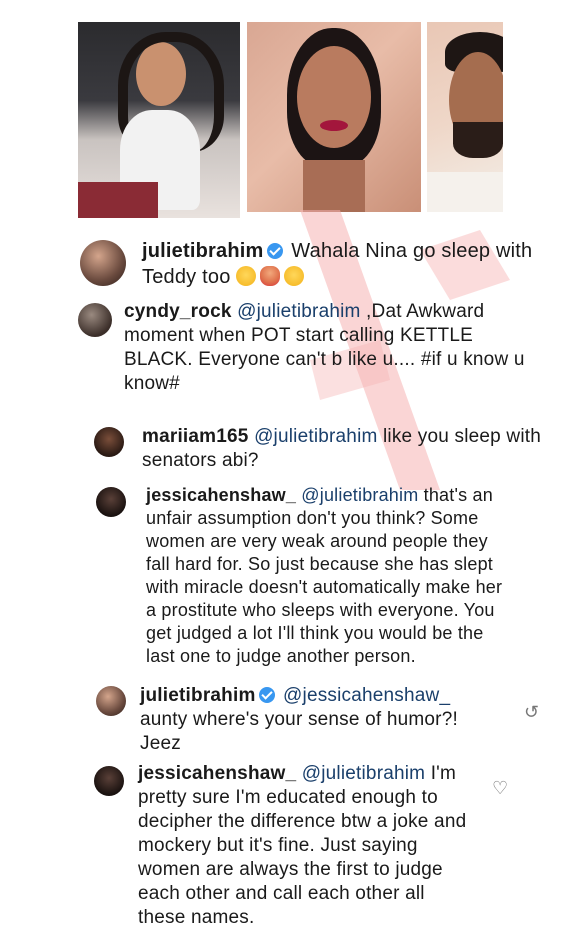 Image resolution: width=577 pixels, height=943 pixels. I want to click on reply-arrow-icon: ↺, so click(531, 712).